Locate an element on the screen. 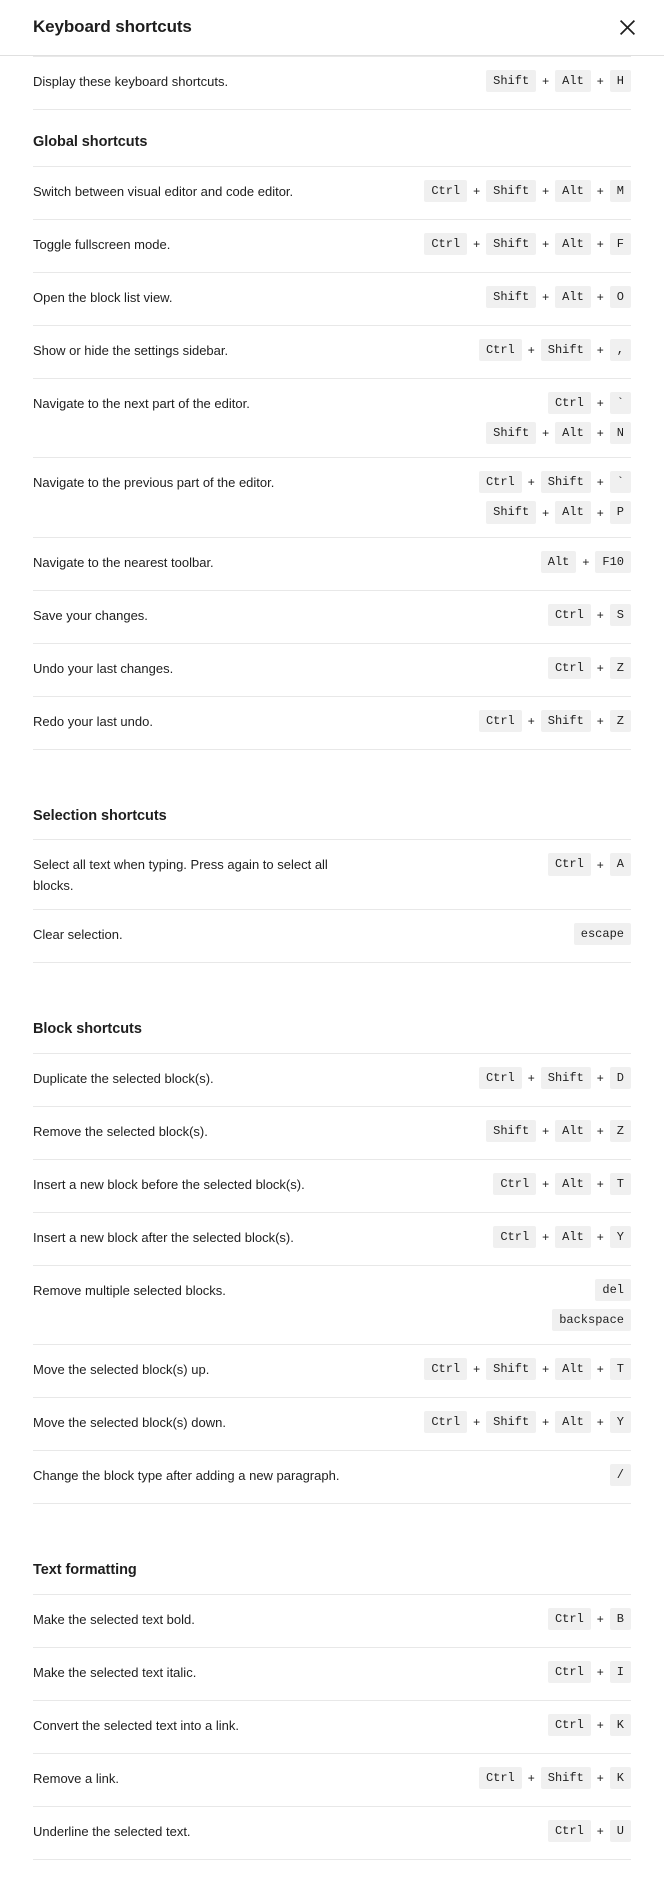 The width and height of the screenshot is (664, 1886). shortcut-description: Remove the selected block(s). is located at coordinates (120, 1131).